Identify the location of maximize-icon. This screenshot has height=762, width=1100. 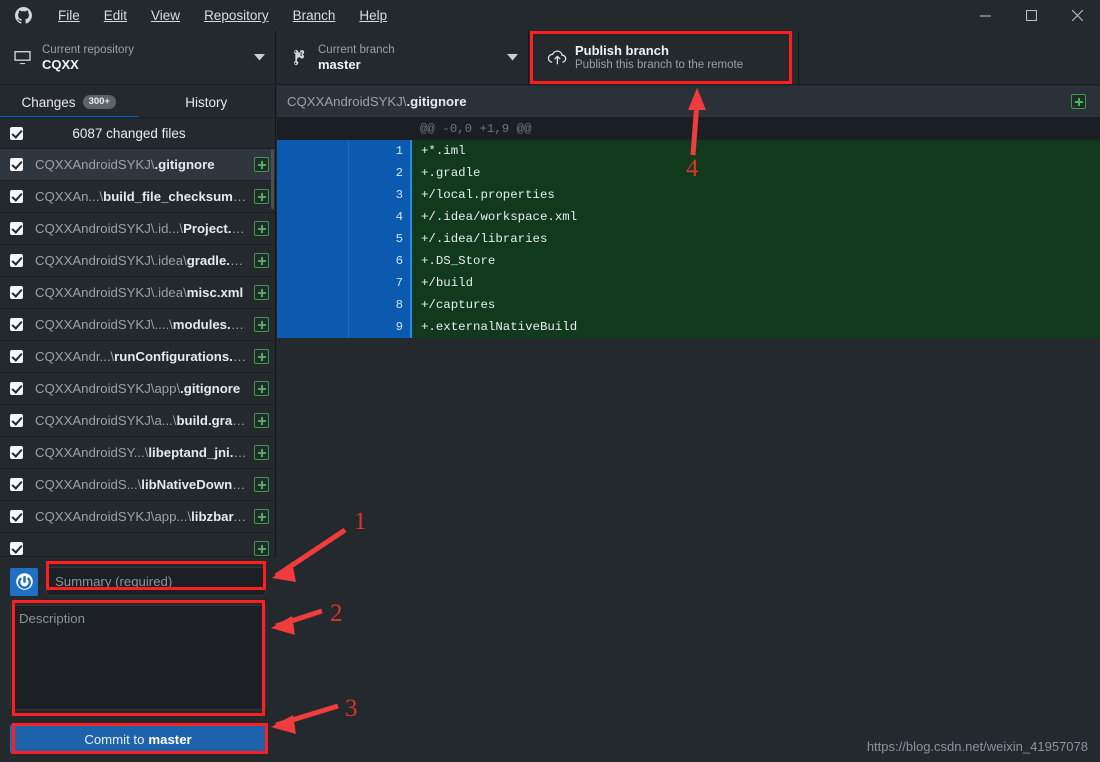
(1031, 15).